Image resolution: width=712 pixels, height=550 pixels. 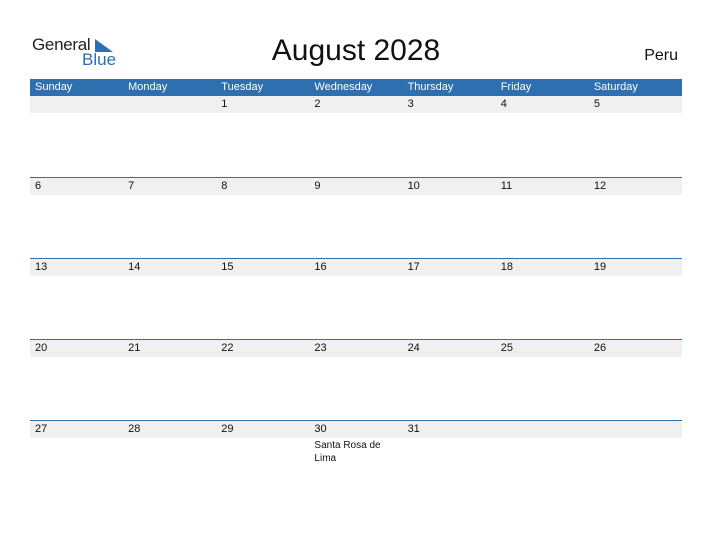 What do you see at coordinates (506, 267) in the screenshot?
I see `day-number: 18` at bounding box center [506, 267].